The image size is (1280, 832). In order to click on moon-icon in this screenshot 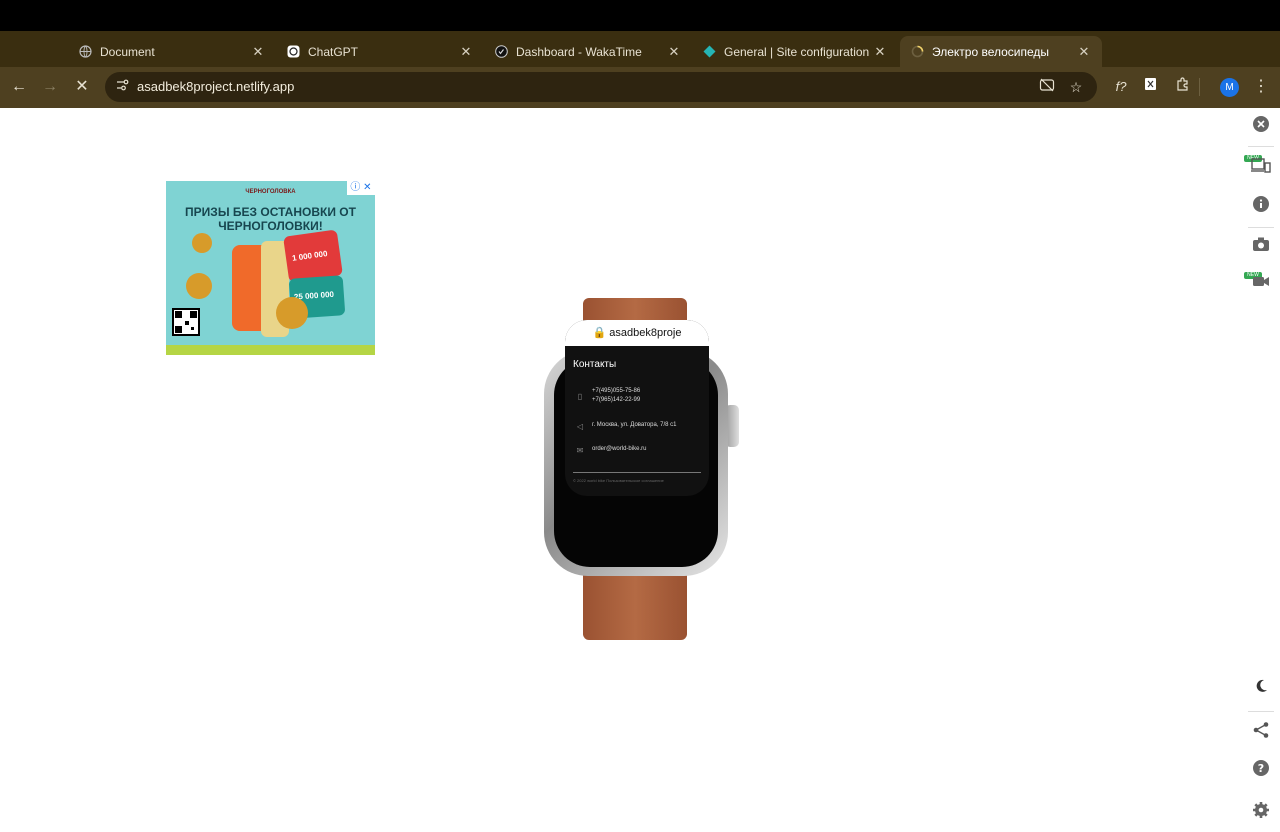, I will do `click(1261, 689)`.